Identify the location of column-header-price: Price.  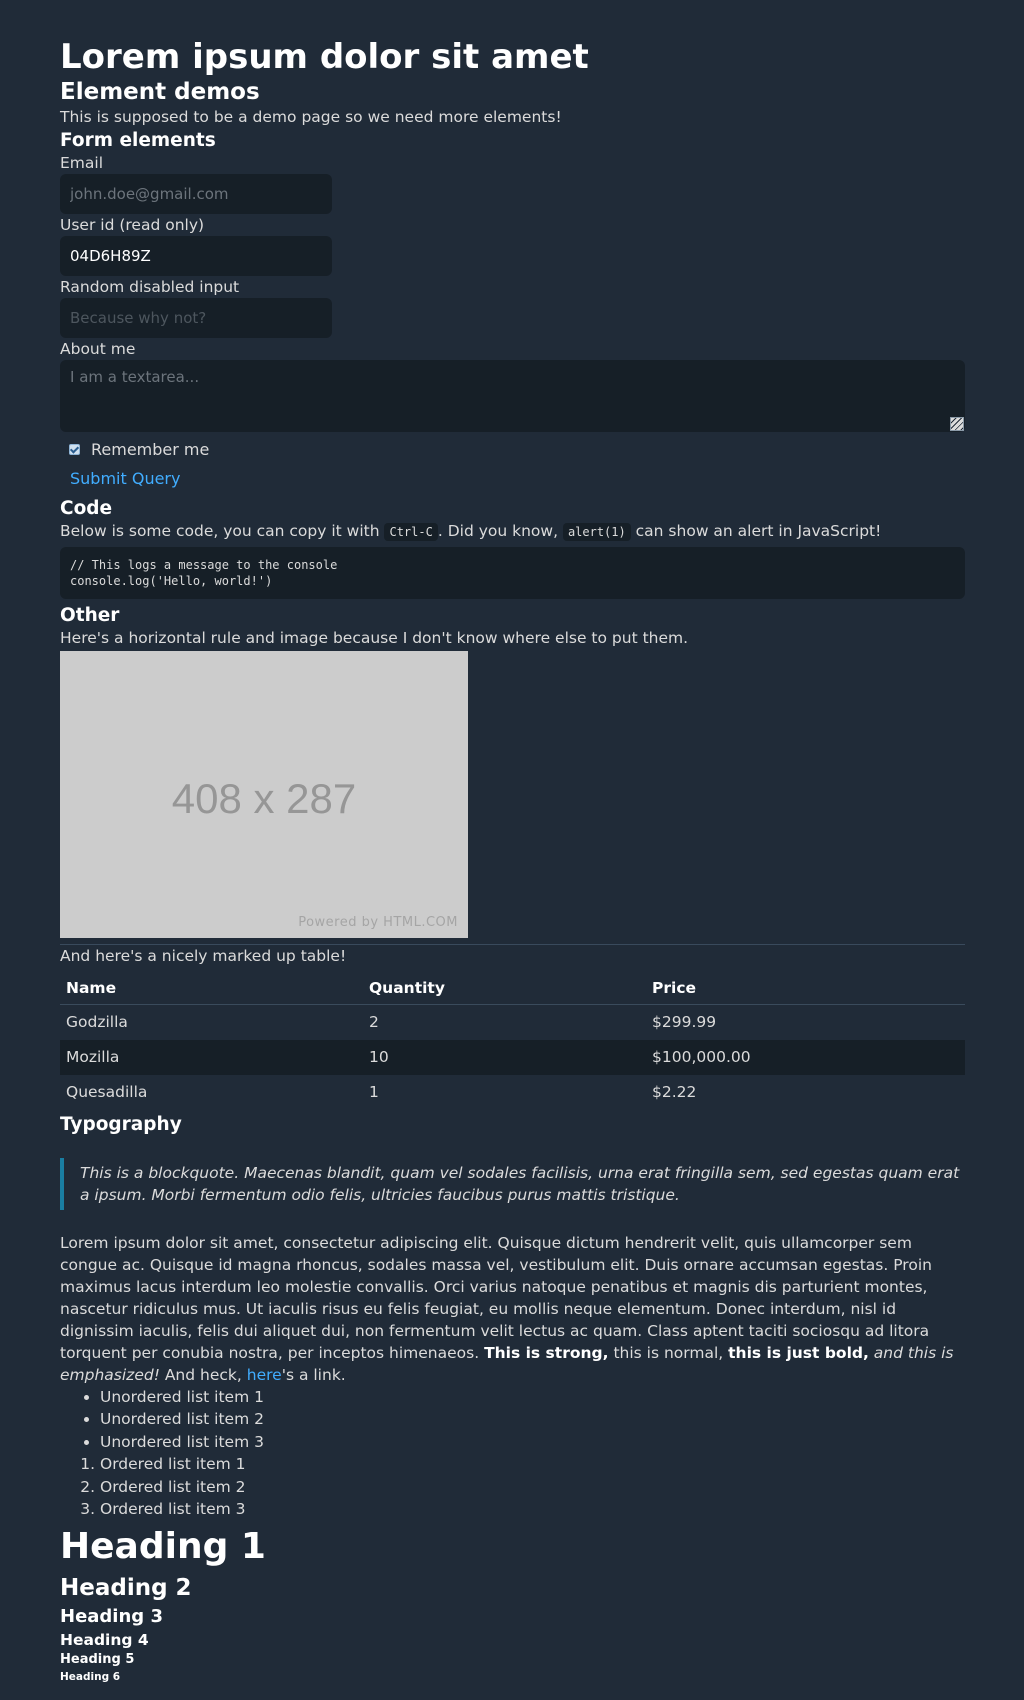
(805, 988).